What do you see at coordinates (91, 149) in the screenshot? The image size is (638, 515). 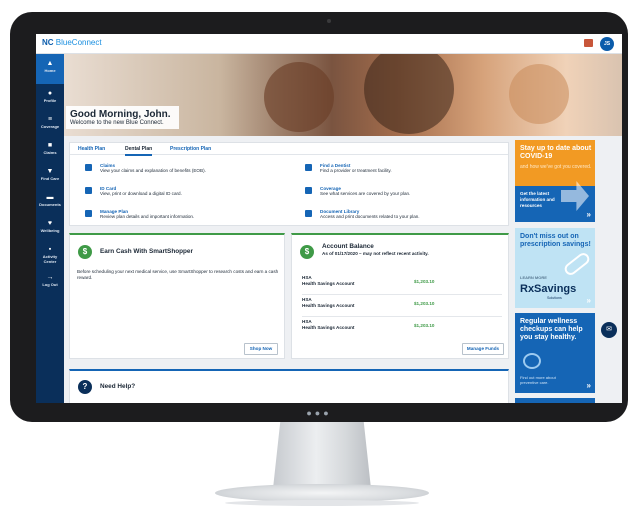 I see `tab-health-plan: Health Plan` at bounding box center [91, 149].